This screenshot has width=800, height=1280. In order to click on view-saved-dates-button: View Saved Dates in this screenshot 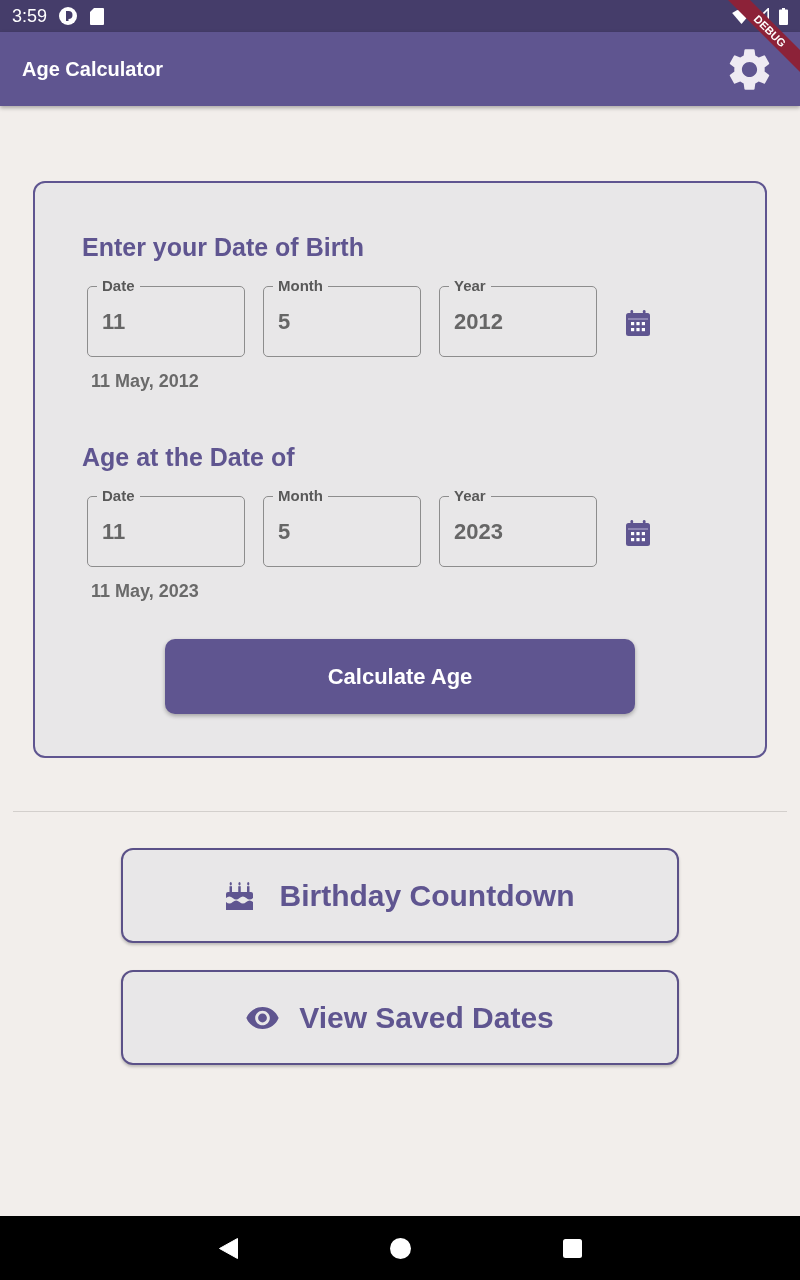, I will do `click(400, 1017)`.